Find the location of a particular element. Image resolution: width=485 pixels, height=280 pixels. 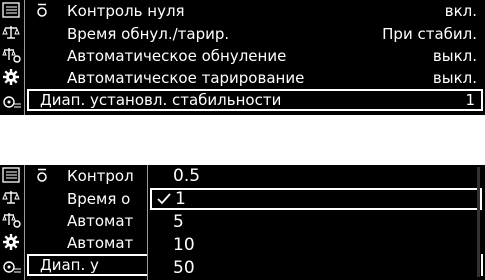

dropdown-option: 10 is located at coordinates (314, 245).